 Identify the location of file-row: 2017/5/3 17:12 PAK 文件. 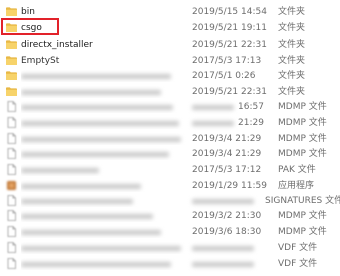
(170, 170).